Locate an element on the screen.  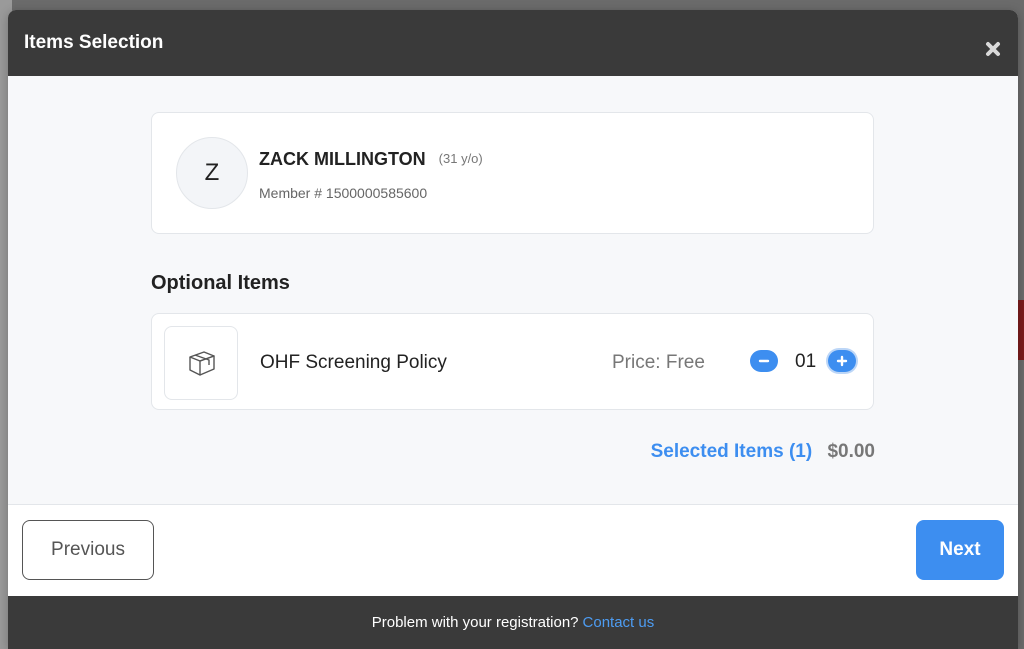
minus-icon is located at coordinates (764, 361).